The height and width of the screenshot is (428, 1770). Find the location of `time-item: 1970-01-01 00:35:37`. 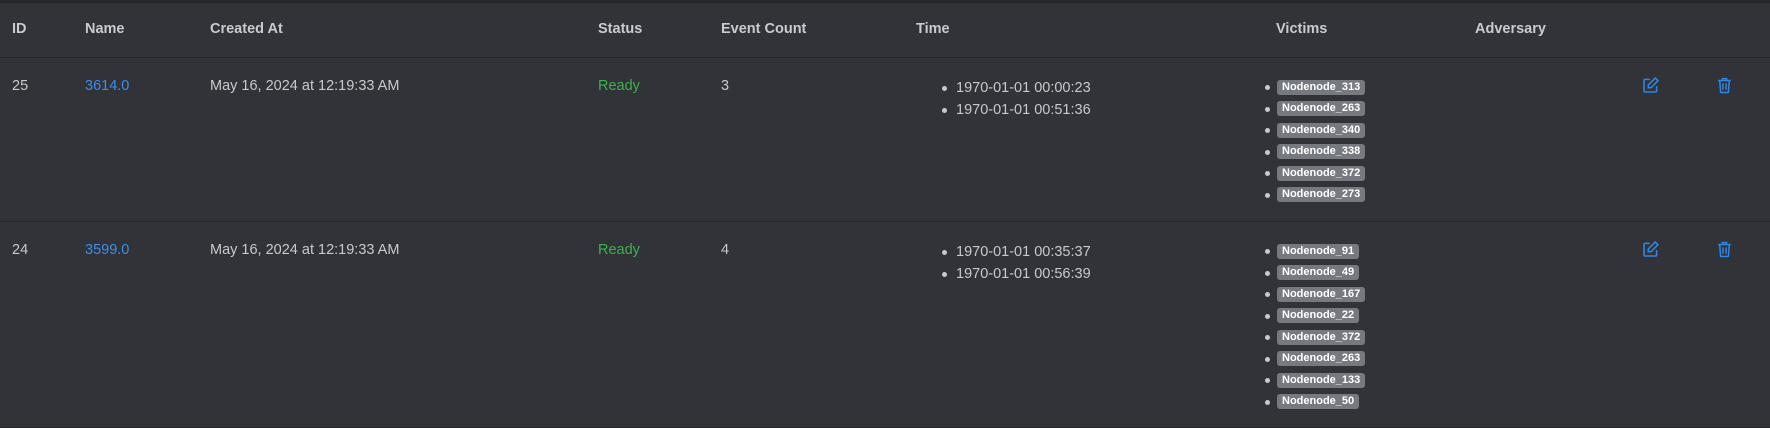

time-item: 1970-01-01 00:35:37 is located at coordinates (1015, 252).